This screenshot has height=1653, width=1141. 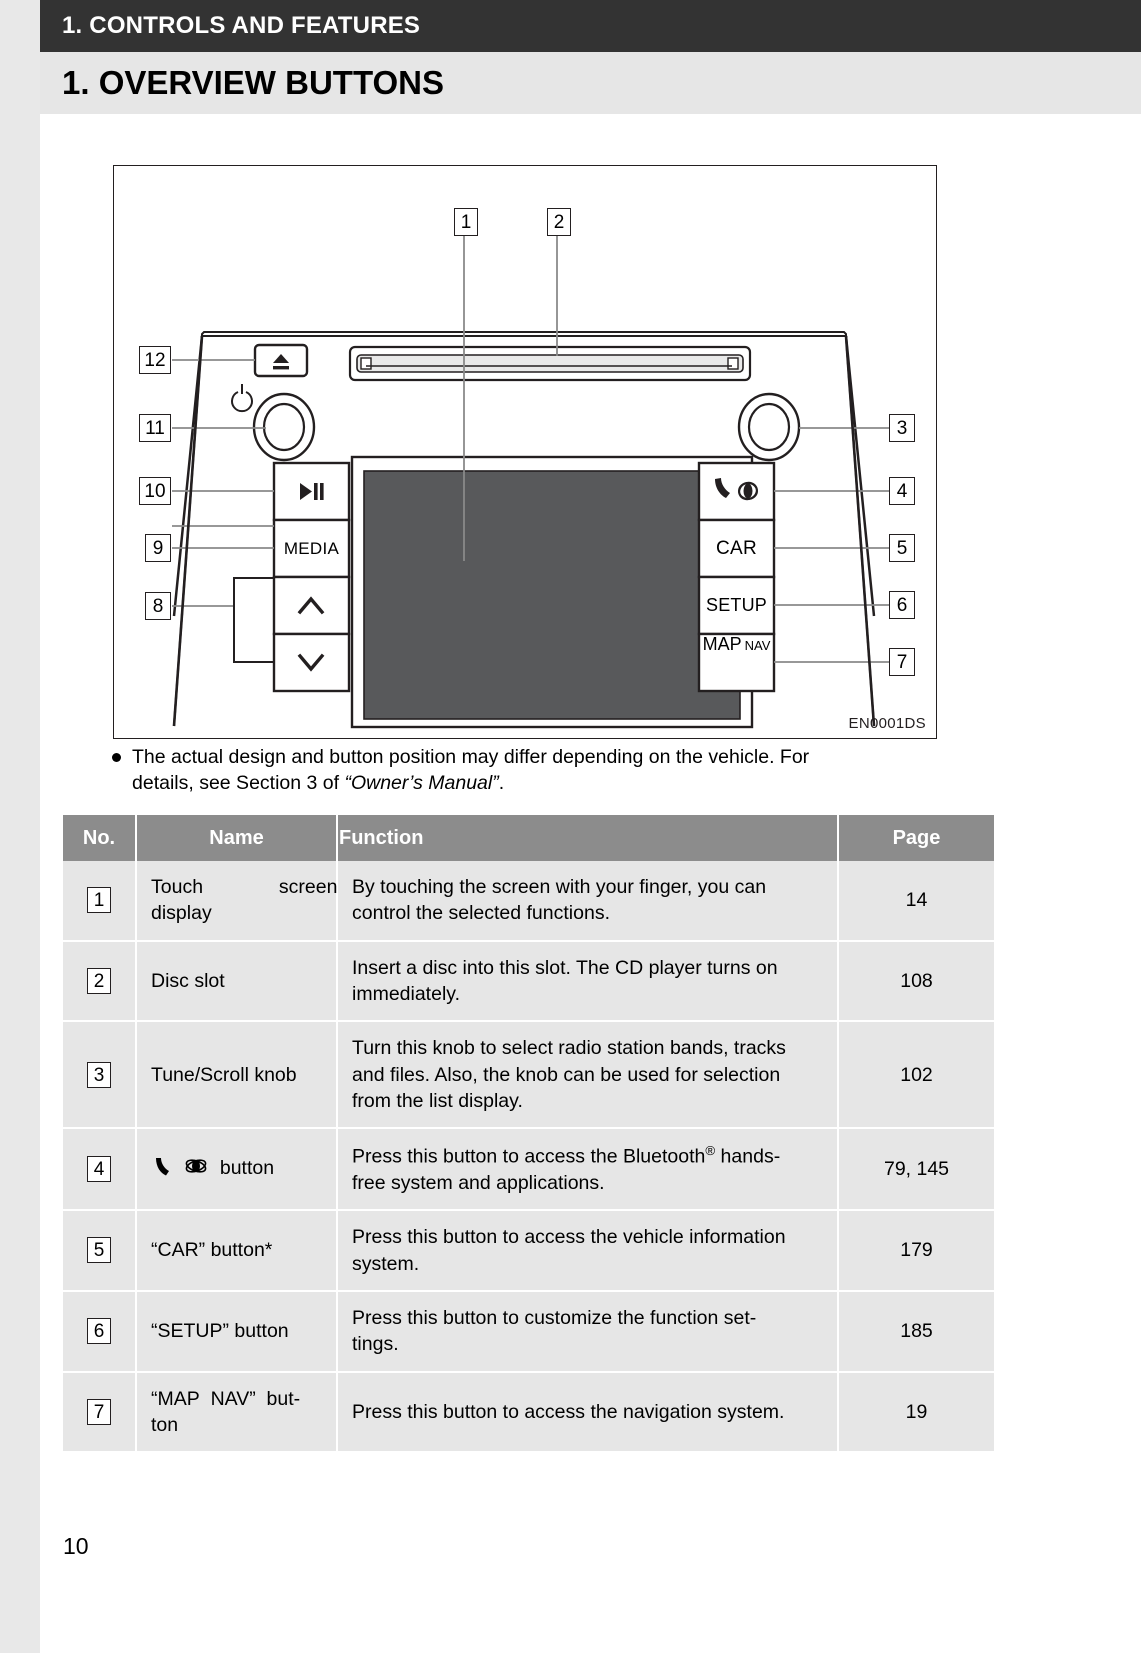 What do you see at coordinates (559, 222) in the screenshot?
I see `callout-2: 2` at bounding box center [559, 222].